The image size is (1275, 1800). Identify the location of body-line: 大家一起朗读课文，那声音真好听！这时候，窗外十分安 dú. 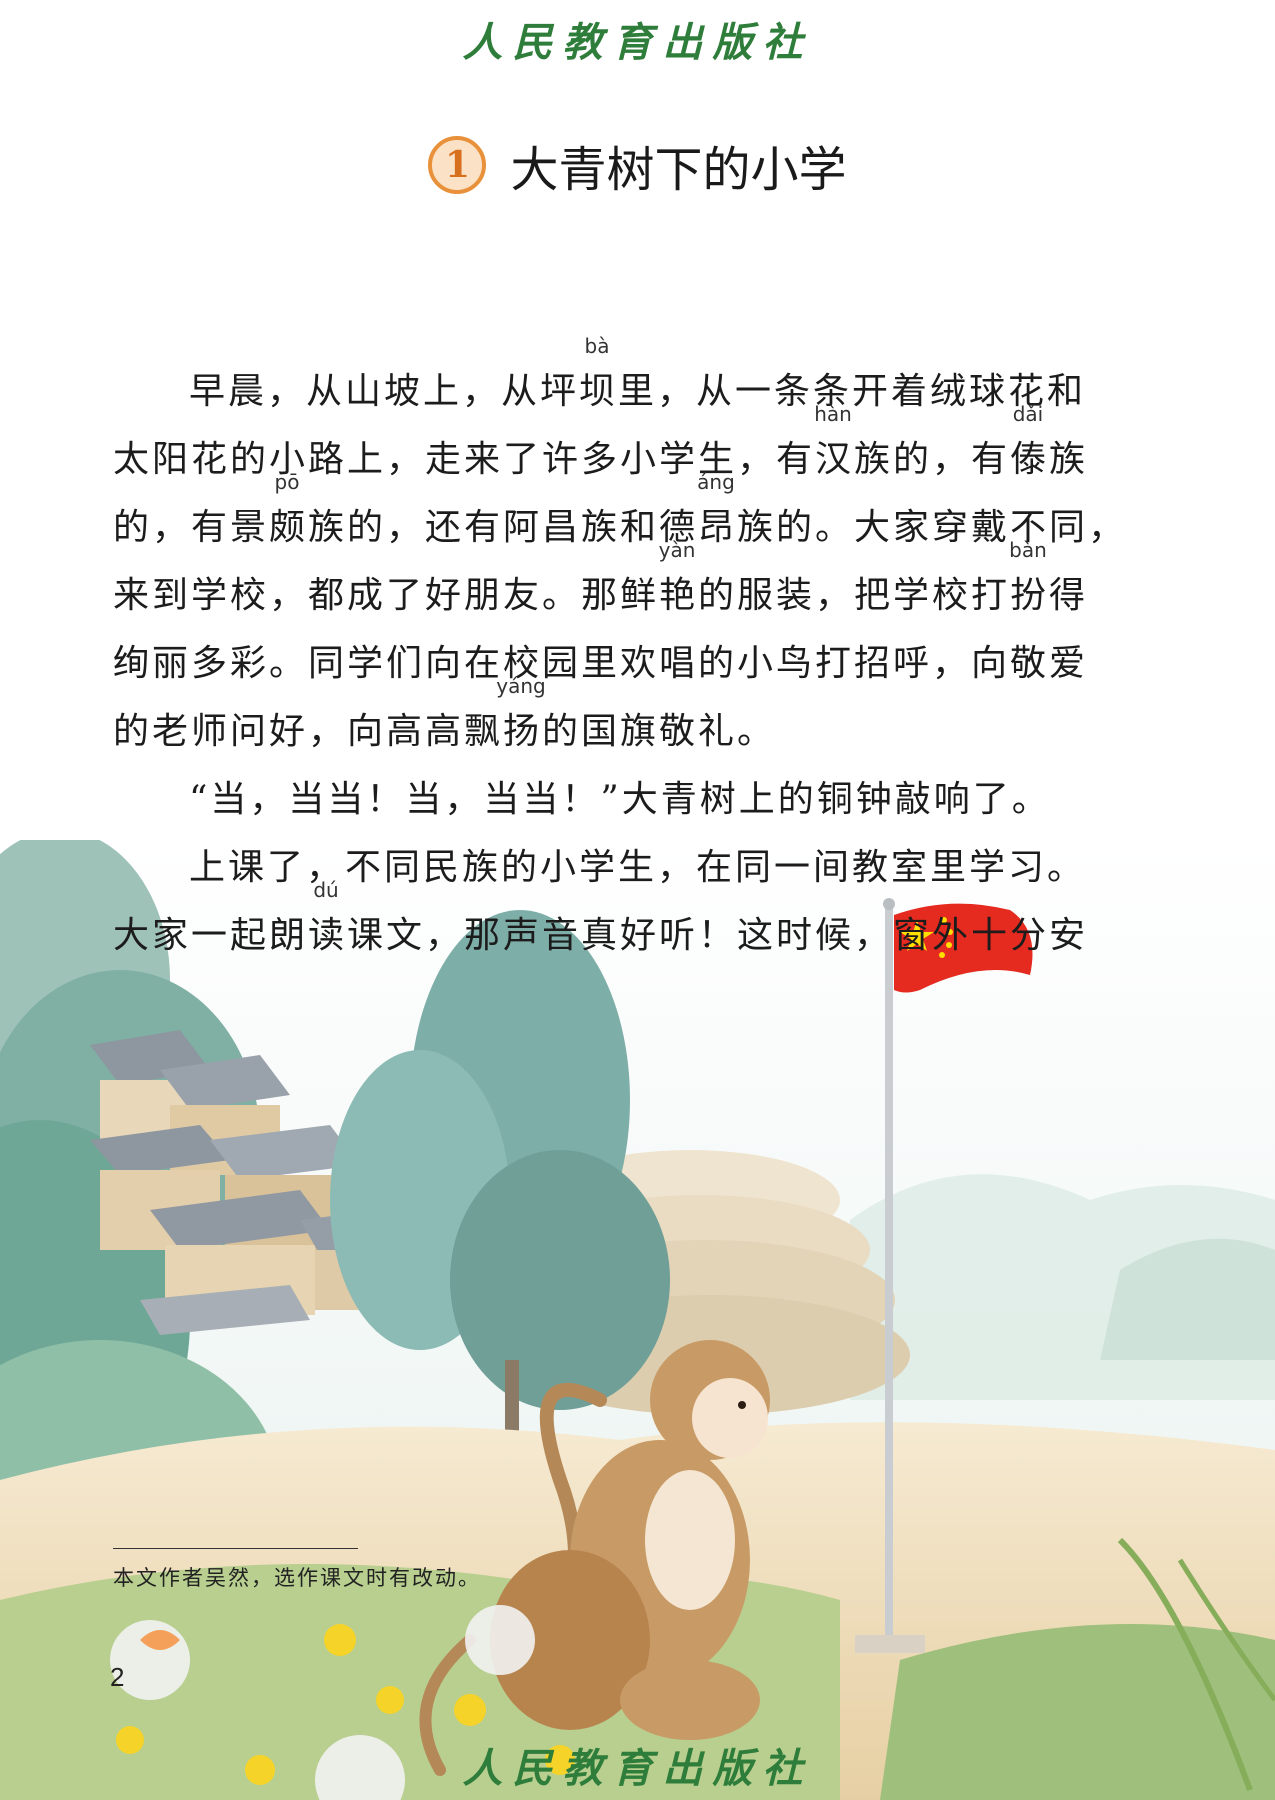
(613, 925).